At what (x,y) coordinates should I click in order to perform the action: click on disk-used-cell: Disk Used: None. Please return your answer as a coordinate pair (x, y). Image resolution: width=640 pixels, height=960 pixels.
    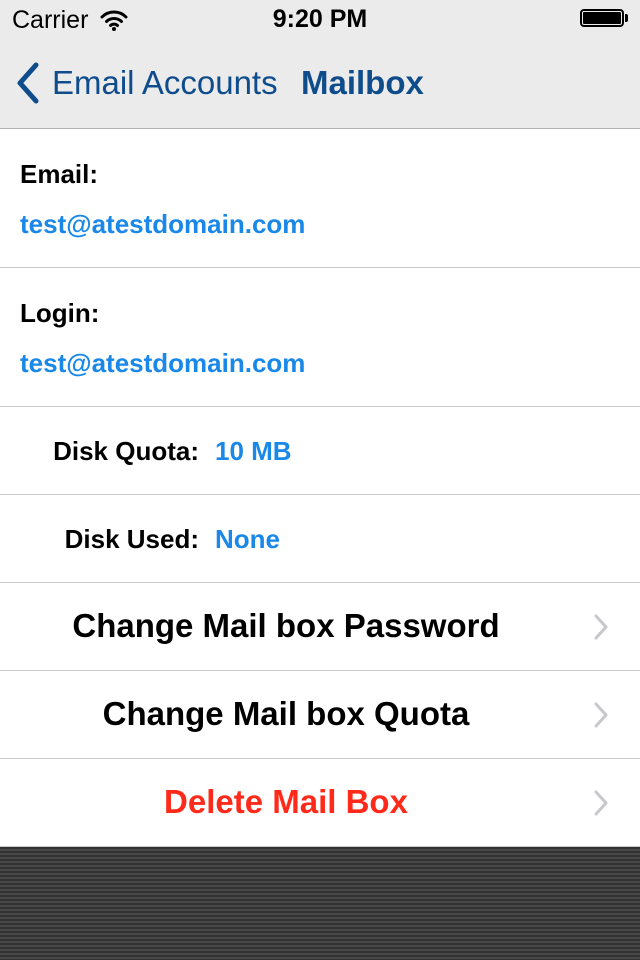
    Looking at the image, I should click on (320, 539).